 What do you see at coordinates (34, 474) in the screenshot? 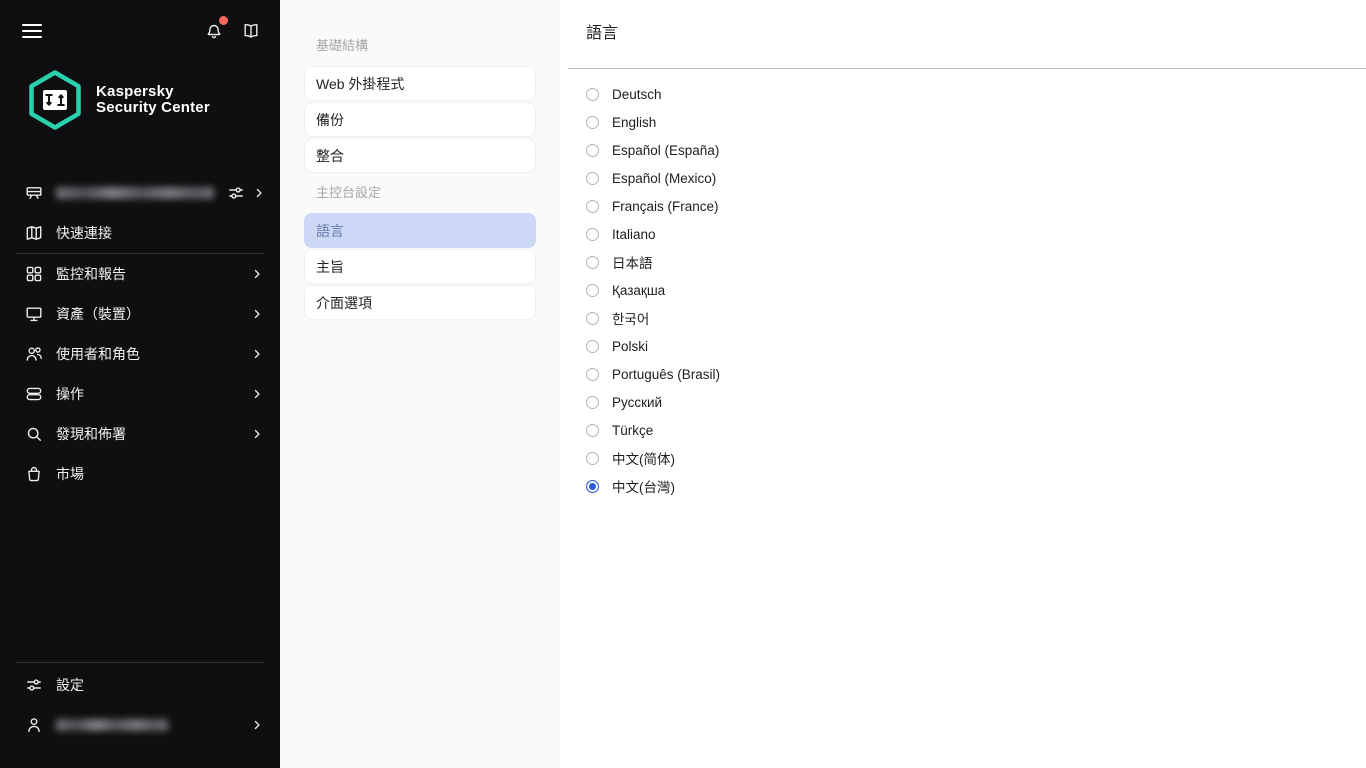
I see `bag-icon` at bounding box center [34, 474].